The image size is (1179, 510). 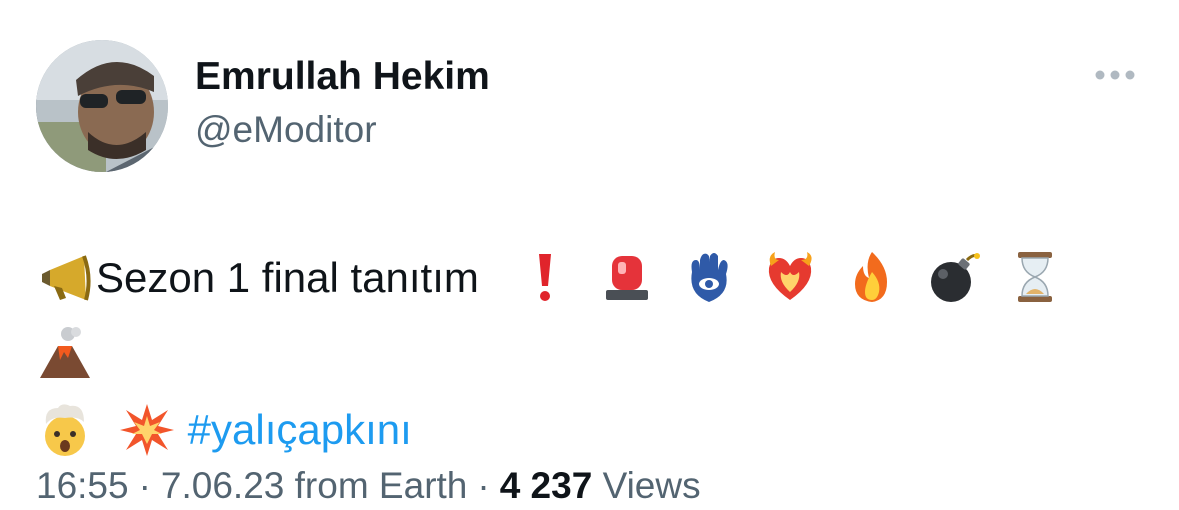 What do you see at coordinates (300, 429) in the screenshot?
I see `hashtag-link: #yalıçapkını` at bounding box center [300, 429].